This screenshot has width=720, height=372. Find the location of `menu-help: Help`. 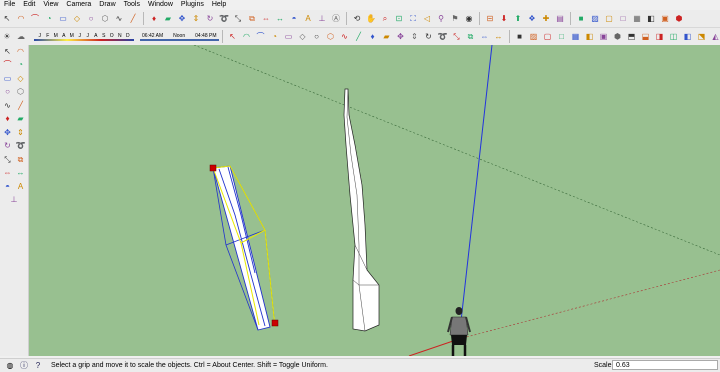

menu-help: Help is located at coordinates (219, 5).